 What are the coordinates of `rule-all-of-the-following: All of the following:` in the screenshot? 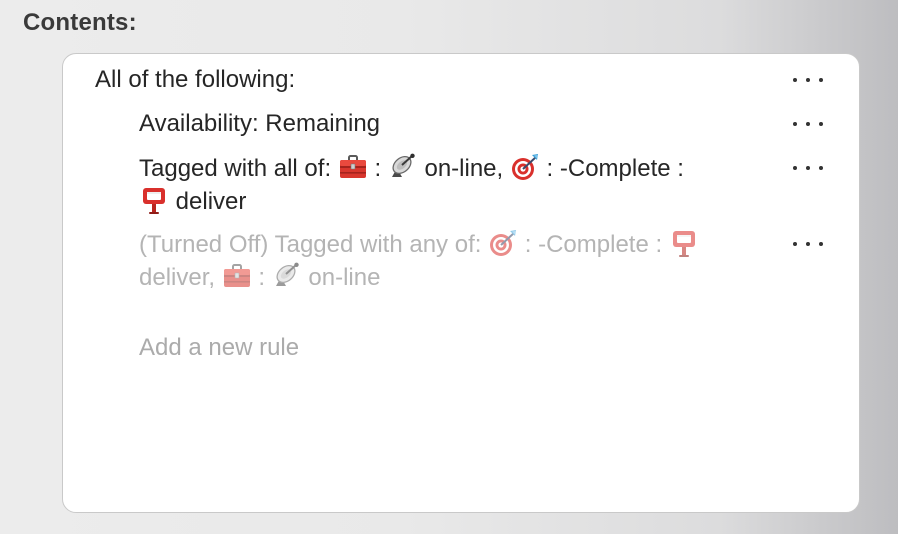 It's located at (445, 80).